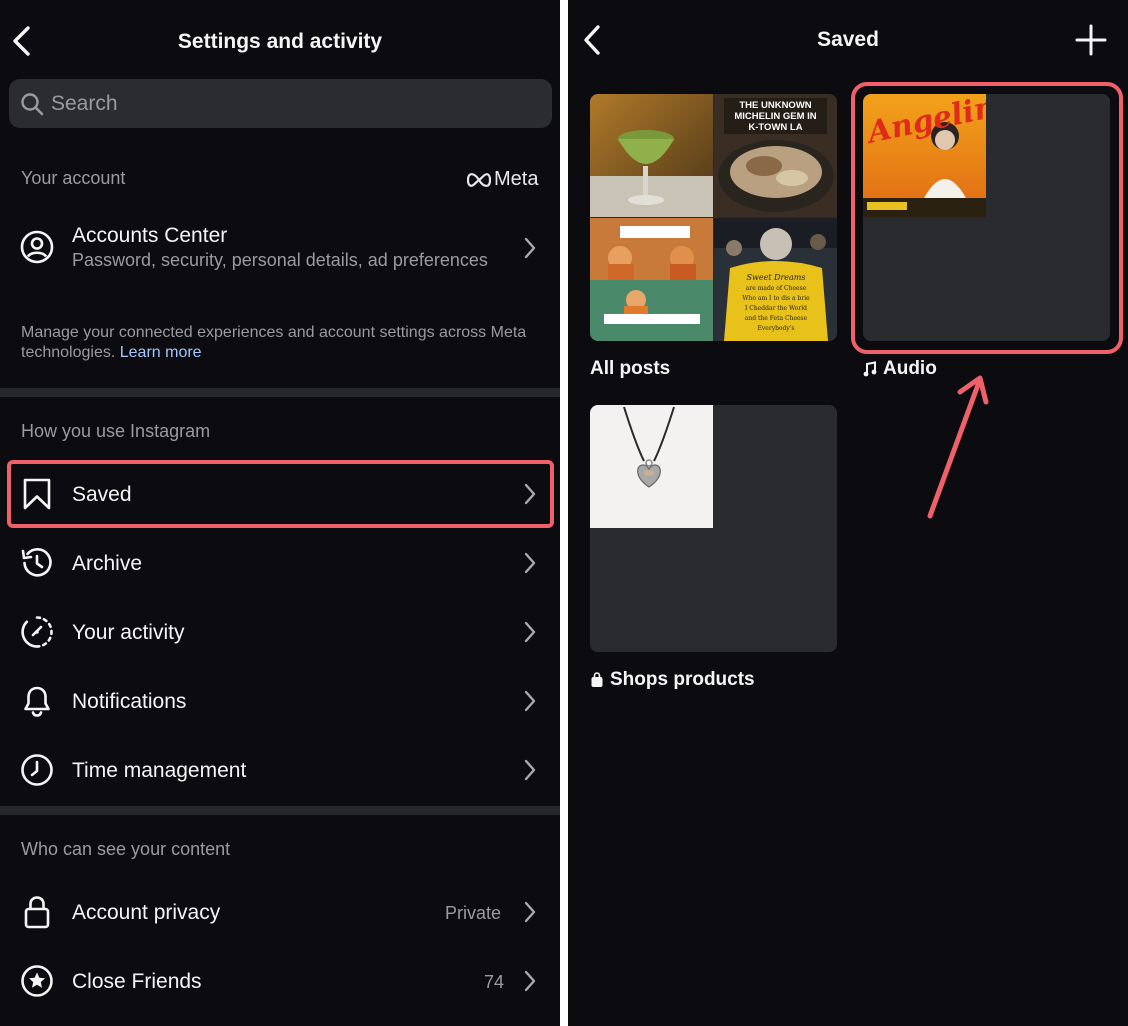 Image resolution: width=1128 pixels, height=1026 pixels. I want to click on new-collection-button, so click(1091, 40).